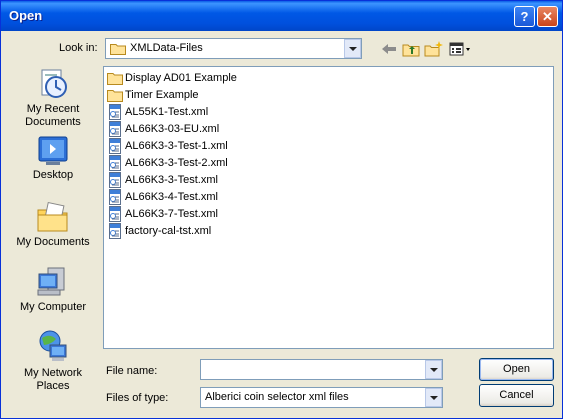  What do you see at coordinates (181, 78) in the screenshot?
I see `file-name-text: Display AD01 Example` at bounding box center [181, 78].